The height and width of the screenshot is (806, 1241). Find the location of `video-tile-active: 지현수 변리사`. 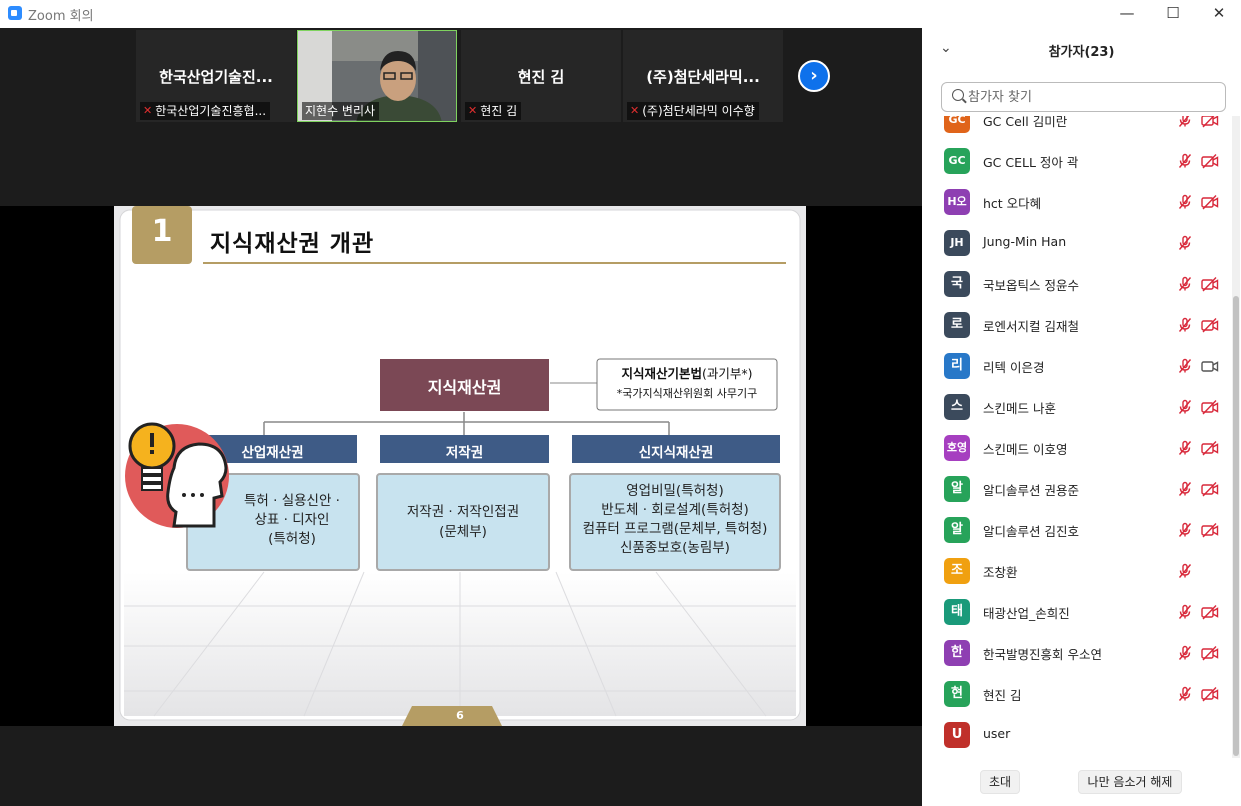

video-tile-active: 지현수 변리사 is located at coordinates (377, 76).